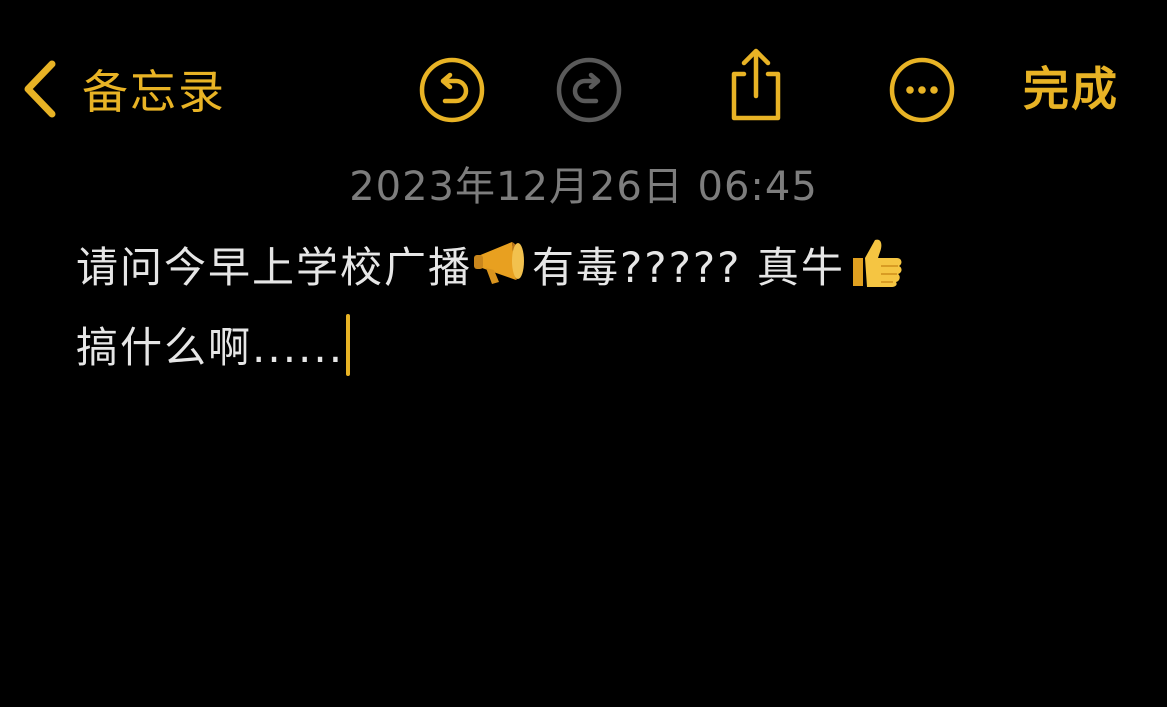 This screenshot has width=1167, height=707. I want to click on note-timestamp: 2023年12月26日 06:45, so click(583, 187).